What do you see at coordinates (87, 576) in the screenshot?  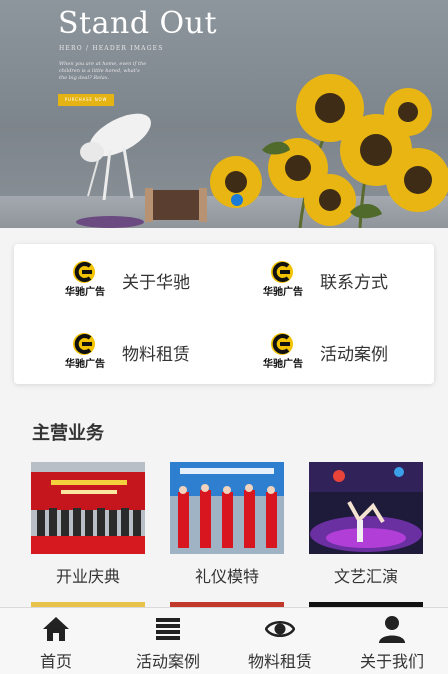 I see `business-caption: 开业庆典` at bounding box center [87, 576].